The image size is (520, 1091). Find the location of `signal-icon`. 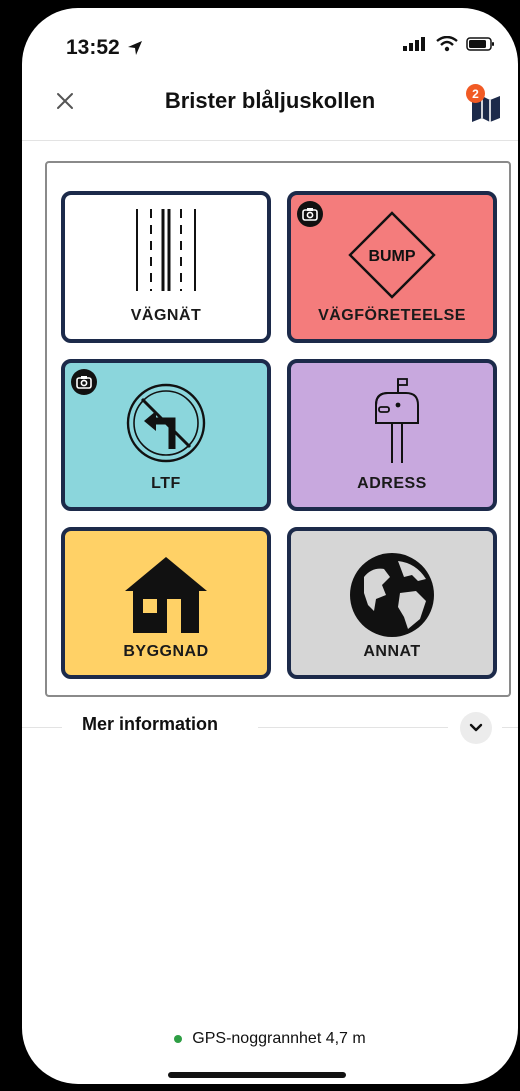

signal-icon is located at coordinates (414, 44).